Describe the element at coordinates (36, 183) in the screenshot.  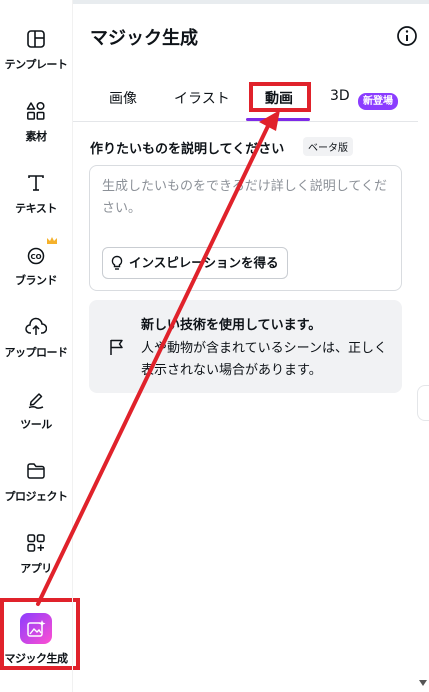
I see `text-icon` at that location.